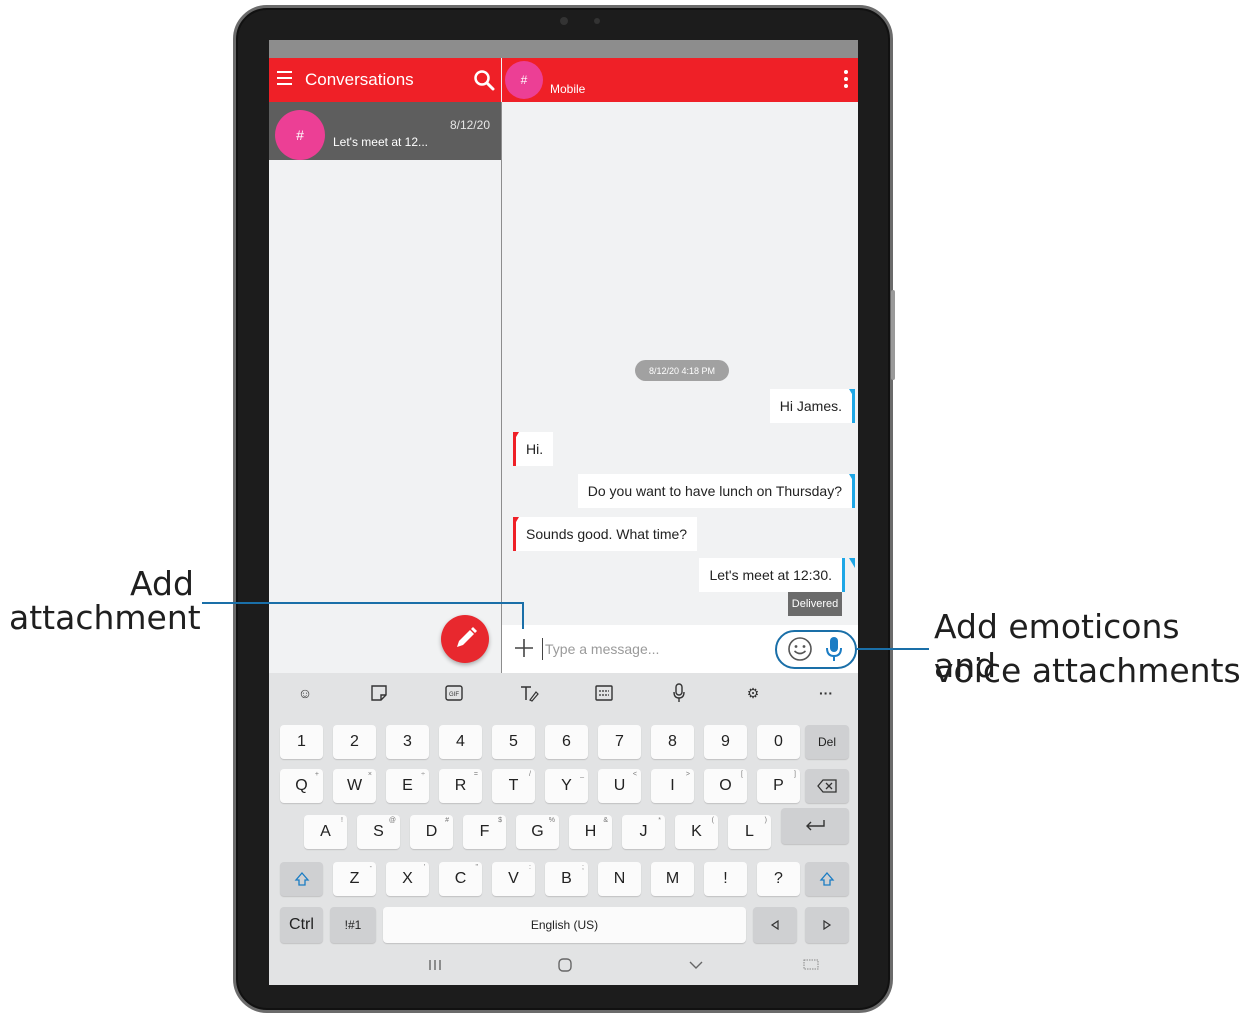 The image size is (1251, 1015). Describe the element at coordinates (590, 832) in the screenshot. I see `key: H &` at that location.